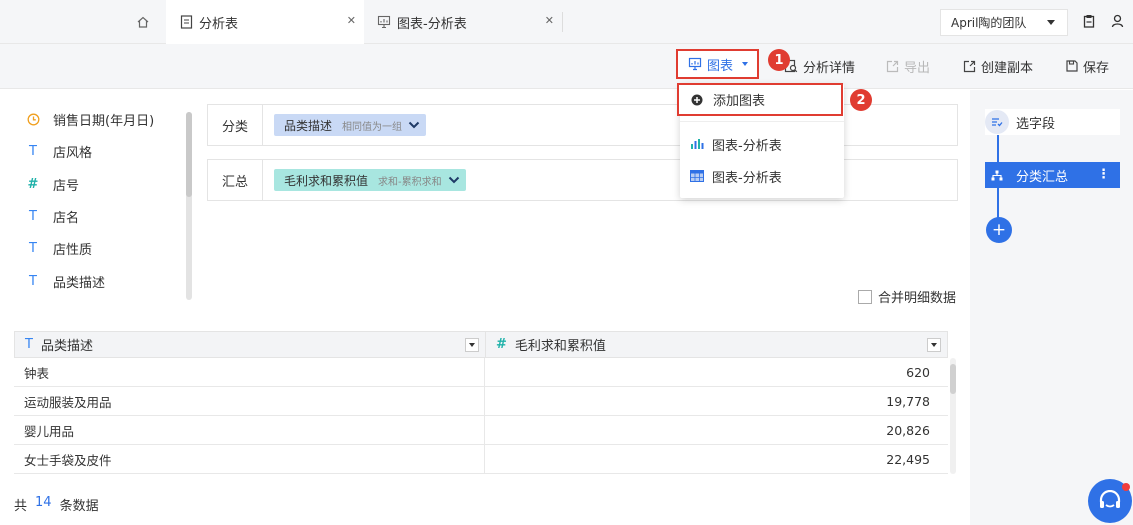  Describe the element at coordinates (33, 119) in the screenshot. I see `clock-icon` at that location.